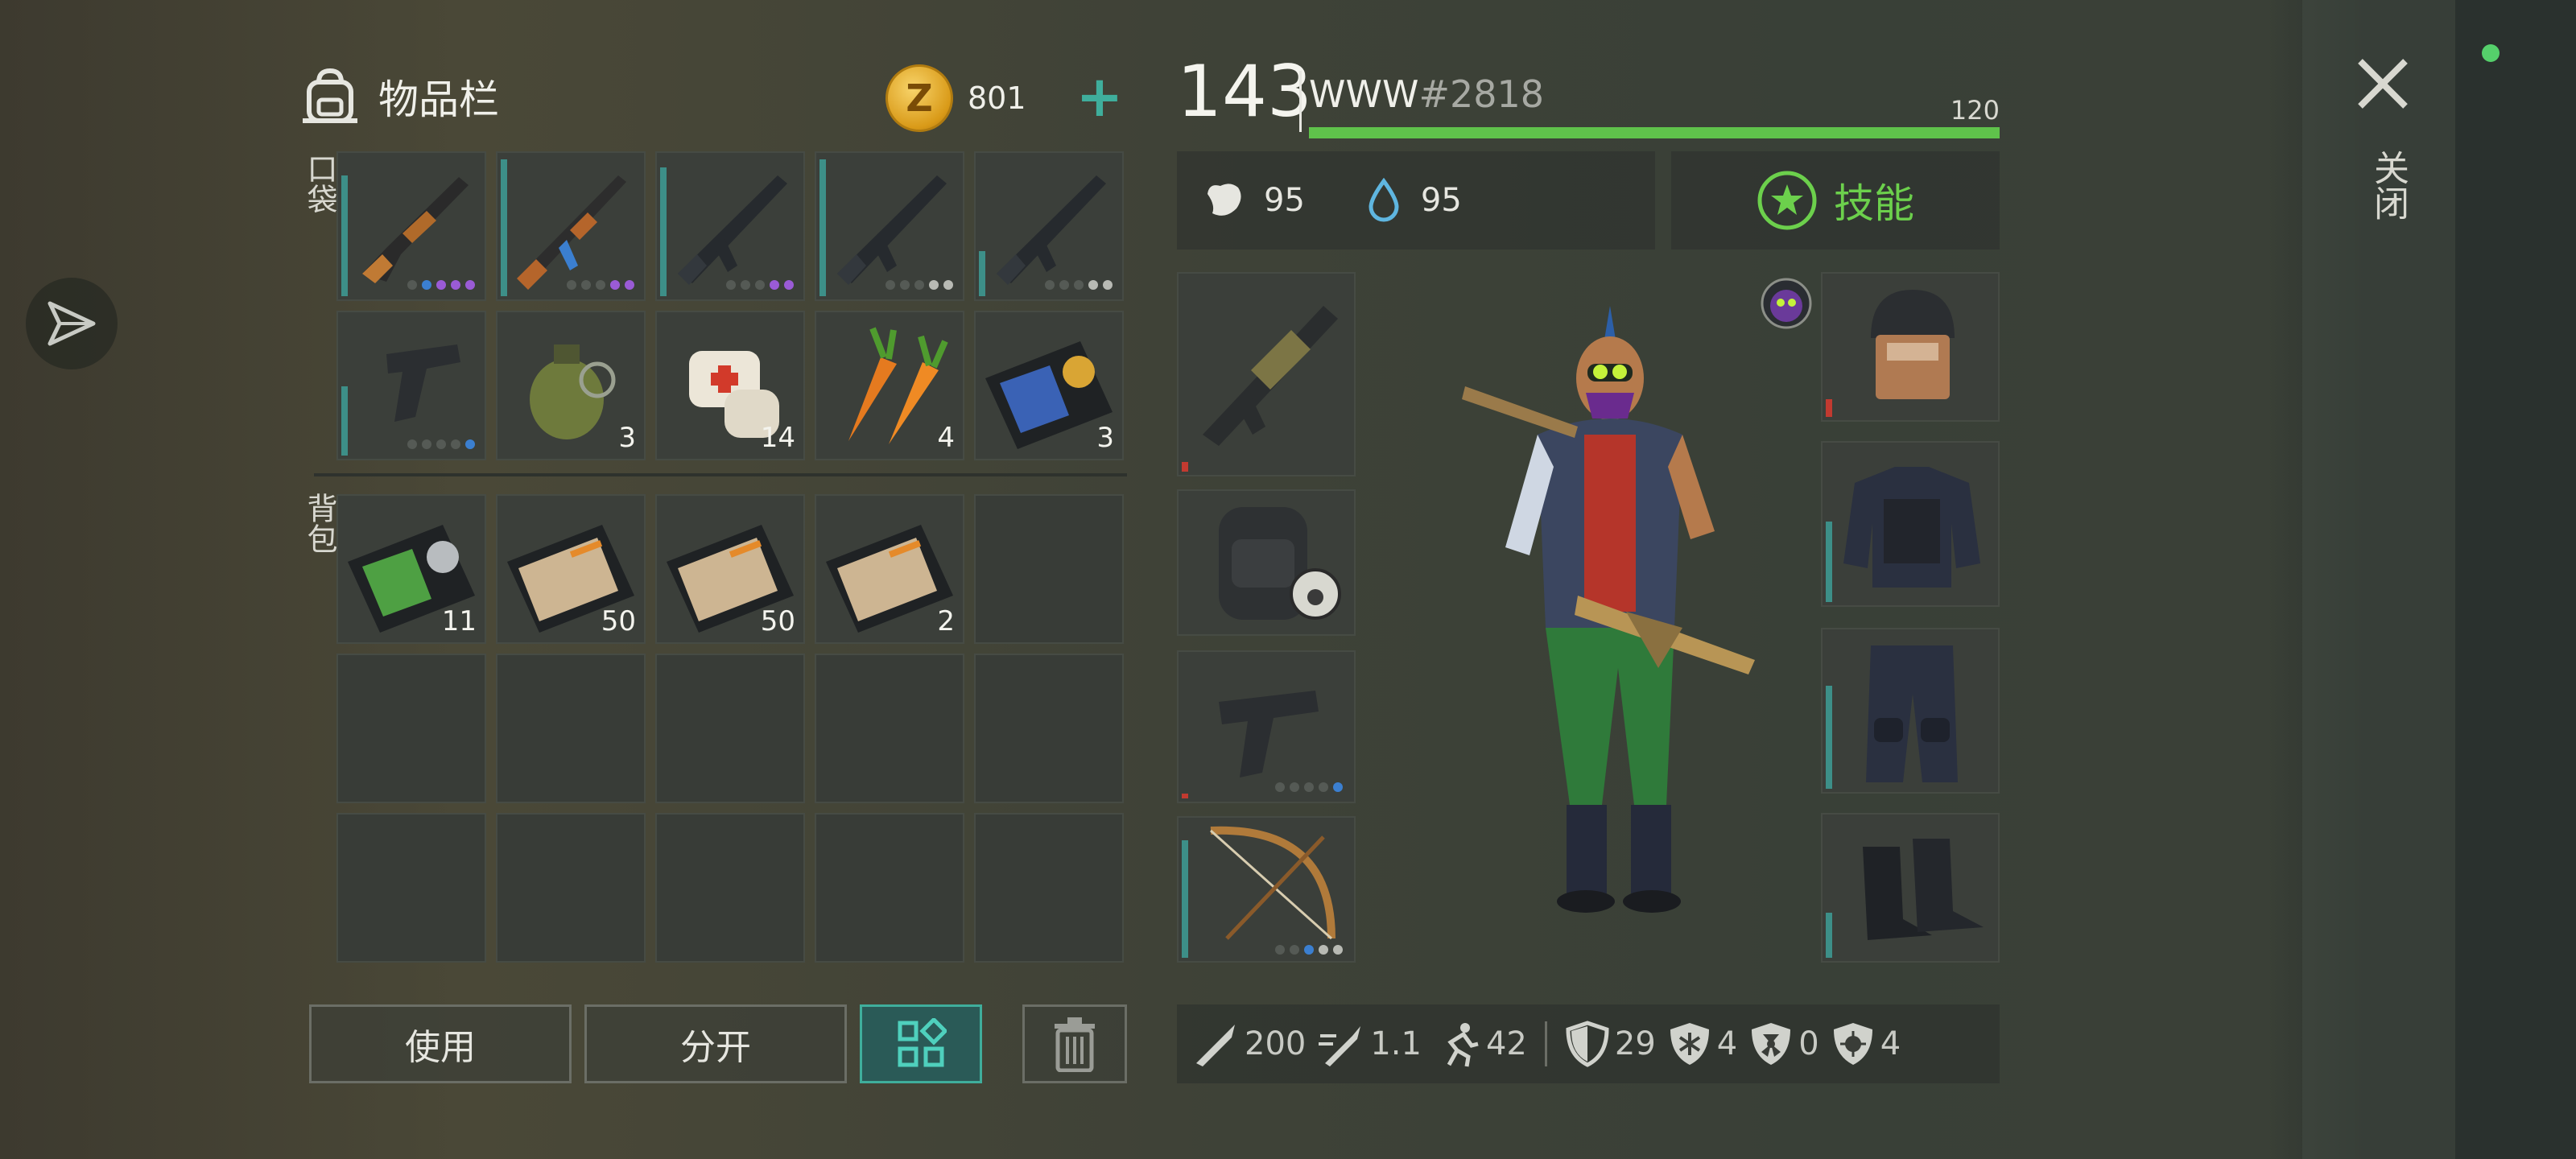 Image resolution: width=2576 pixels, height=1159 pixels. What do you see at coordinates (715, 1043) in the screenshot?
I see `split-button: 分开` at bounding box center [715, 1043].